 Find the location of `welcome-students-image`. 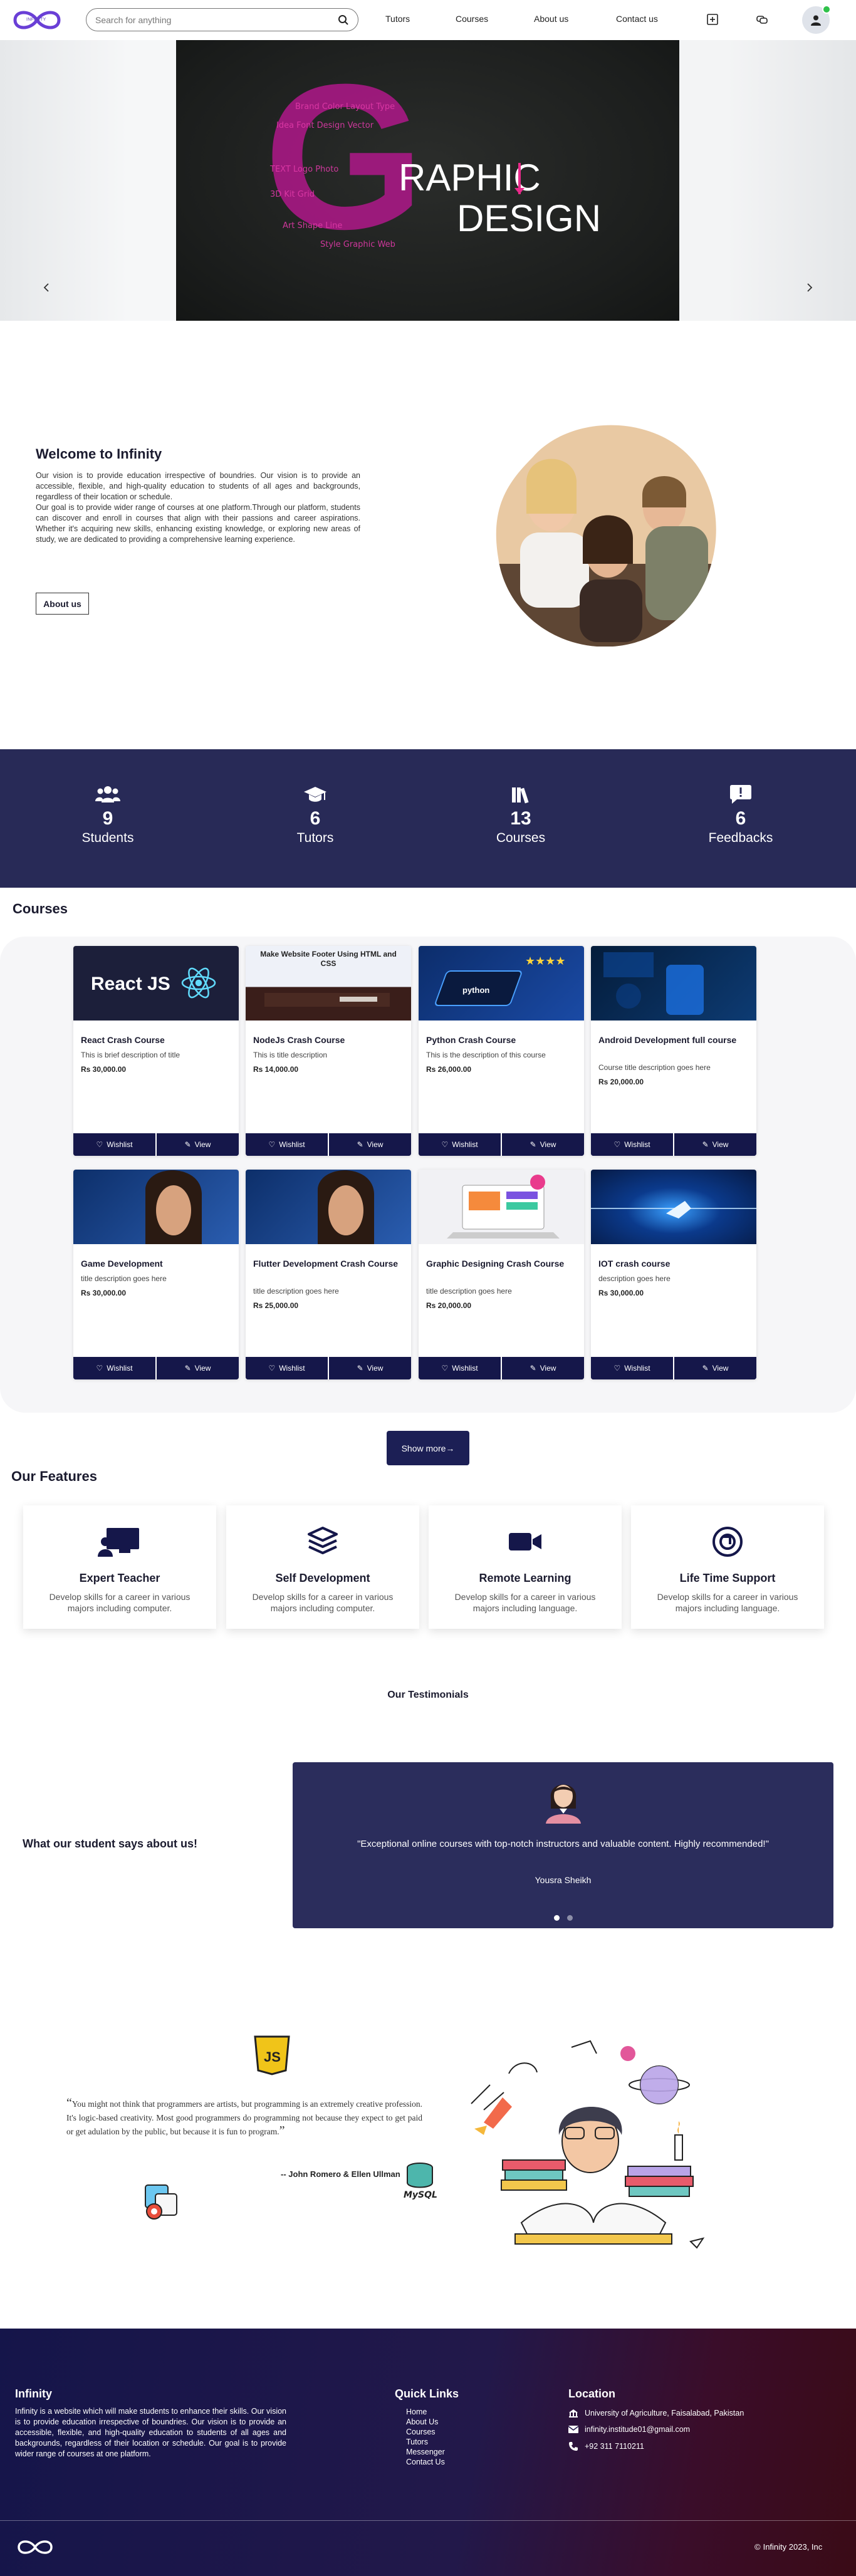

welcome-students-image is located at coordinates (608, 533).